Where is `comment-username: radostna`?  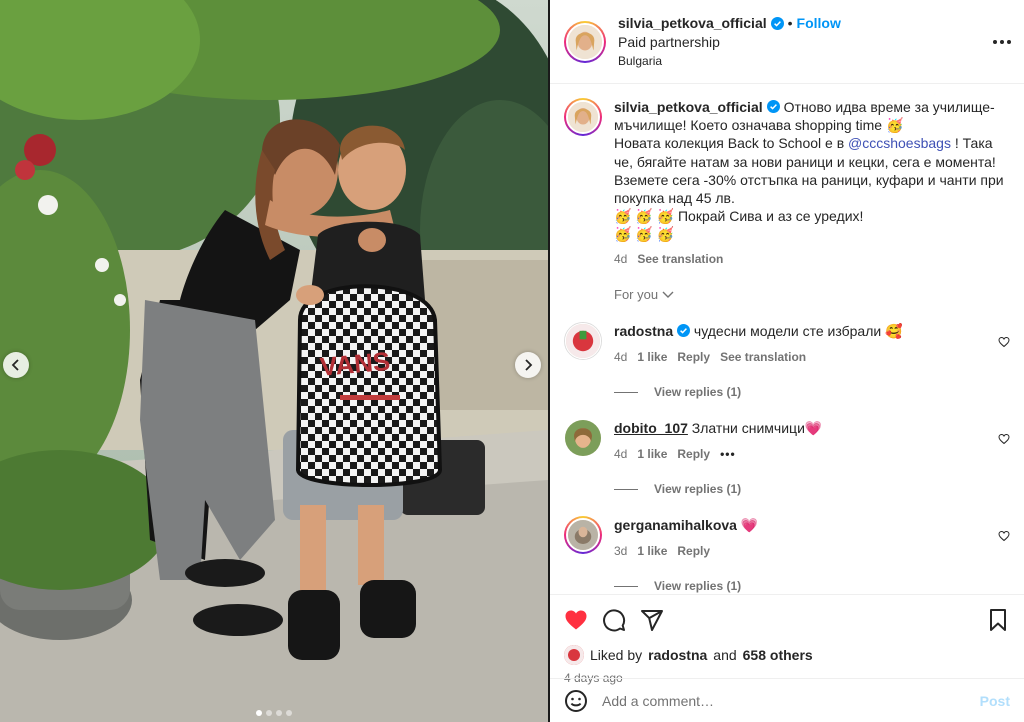 comment-username: radostna is located at coordinates (643, 331).